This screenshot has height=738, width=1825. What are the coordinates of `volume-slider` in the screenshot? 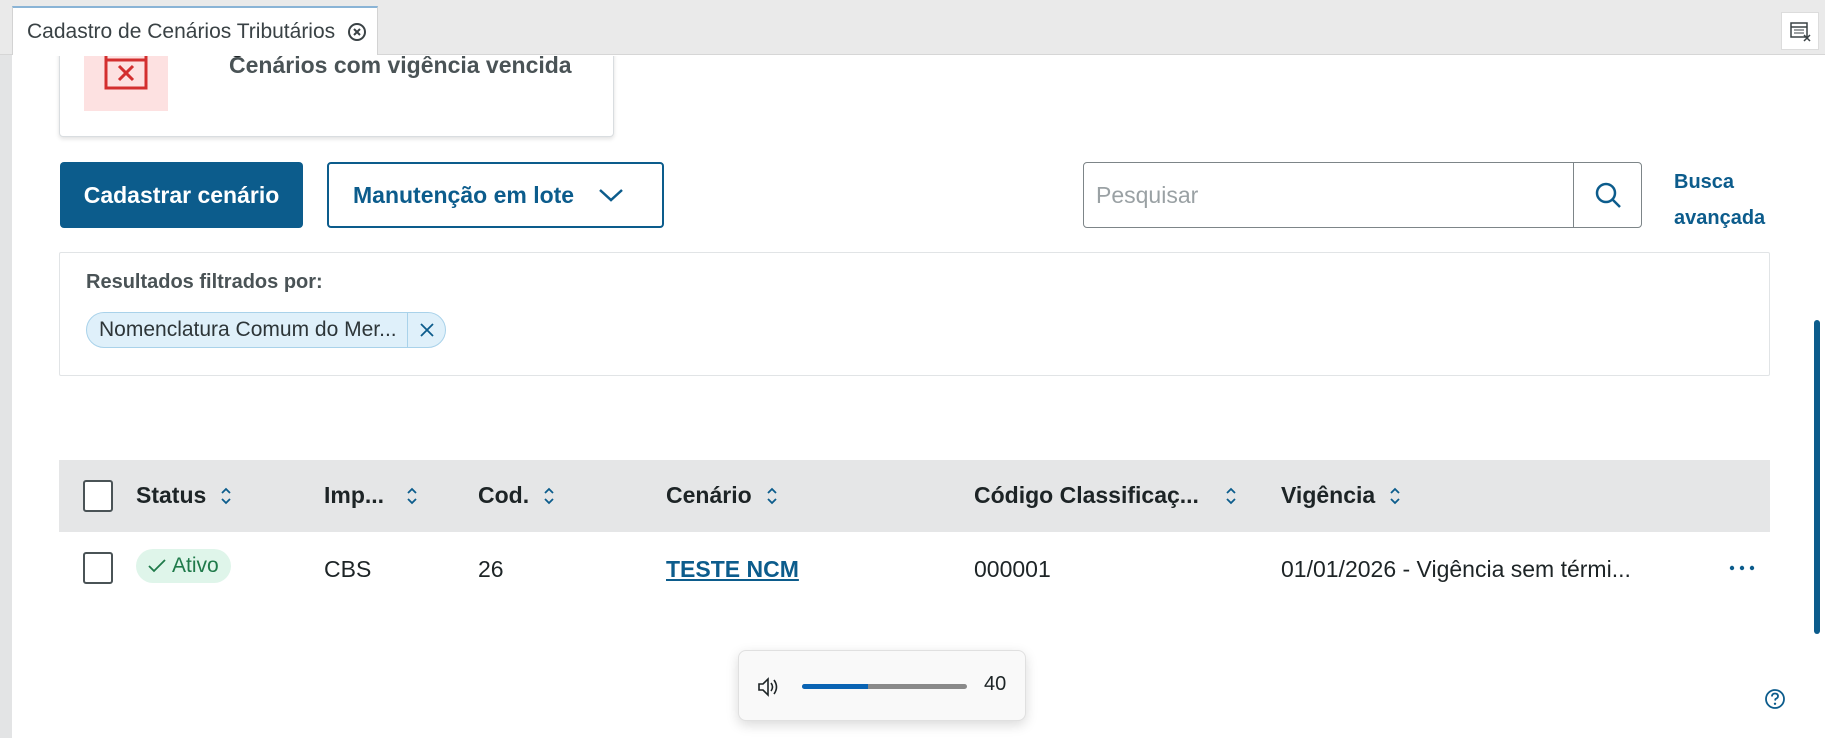 It's located at (884, 686).